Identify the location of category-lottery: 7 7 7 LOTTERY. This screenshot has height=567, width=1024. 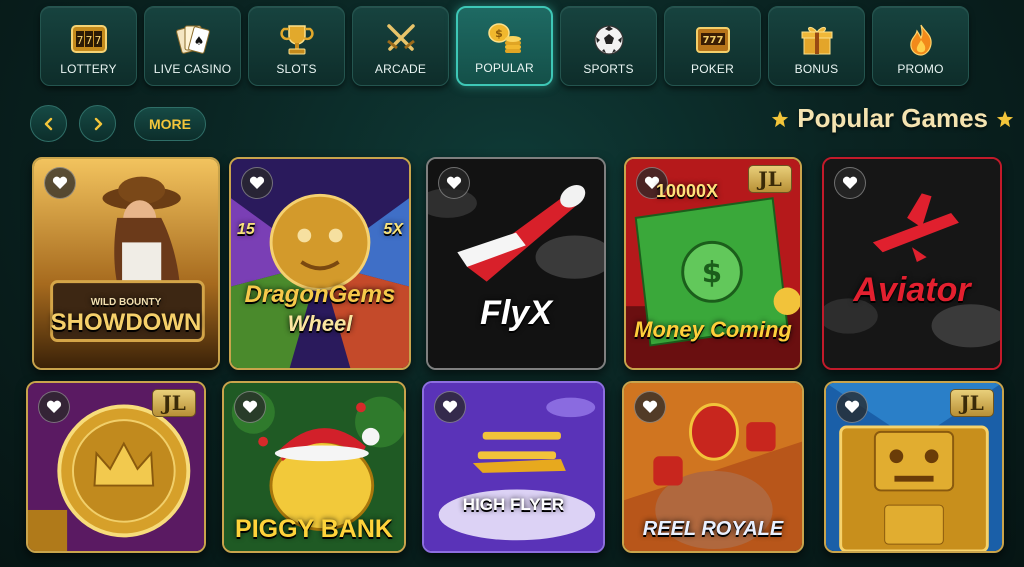
(88, 46).